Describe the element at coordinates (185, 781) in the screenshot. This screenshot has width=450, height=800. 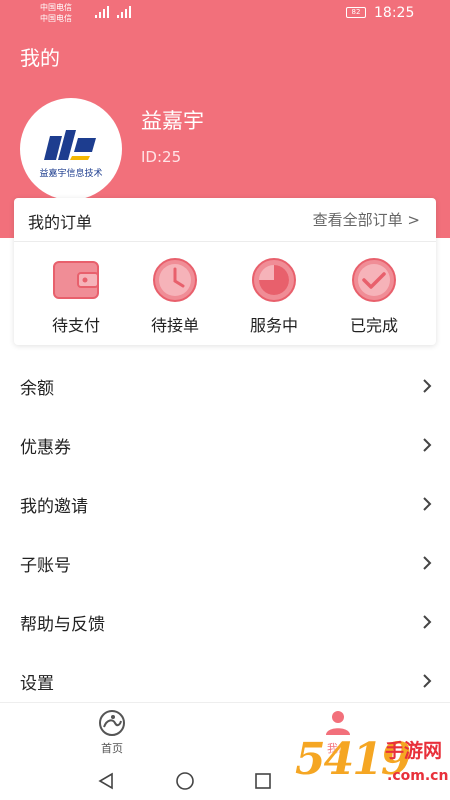
I see `home-circle-icon` at that location.